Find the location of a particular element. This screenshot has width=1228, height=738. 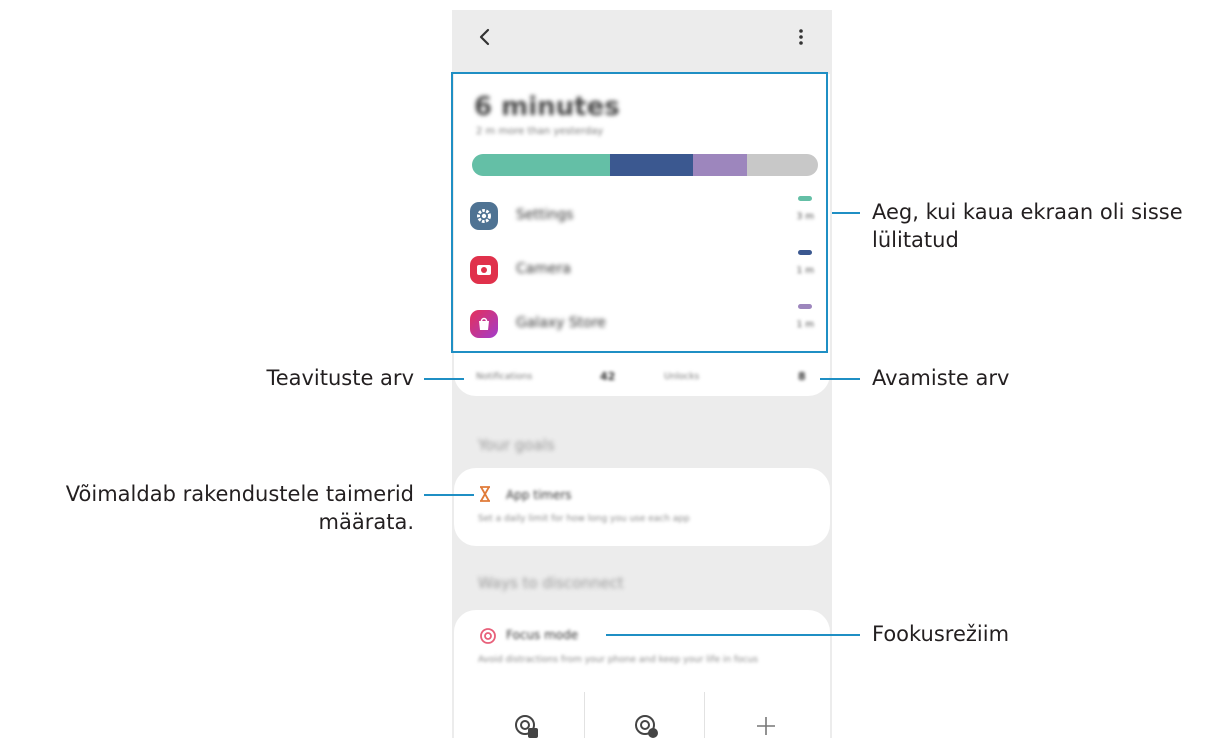

focus-mode-title: Focus mode is located at coordinates (542, 635).